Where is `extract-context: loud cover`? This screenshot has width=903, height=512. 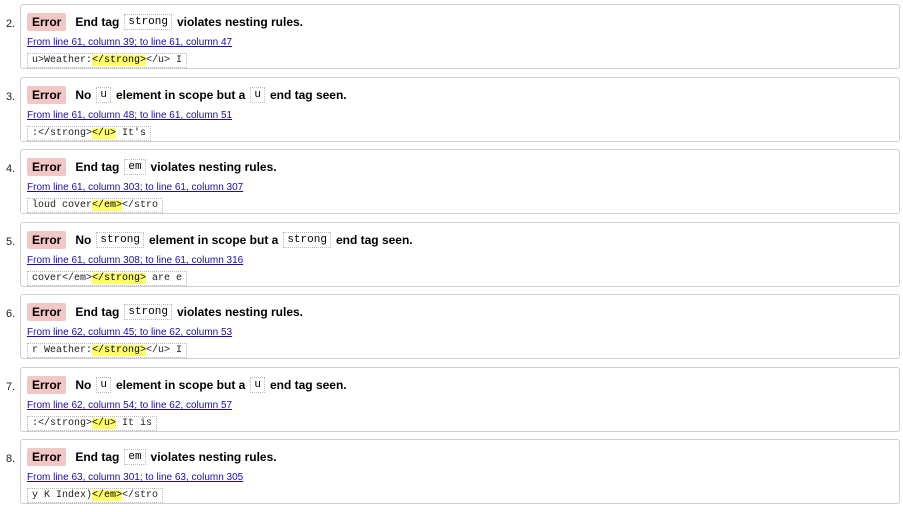
extract-context: loud cover is located at coordinates (62, 205).